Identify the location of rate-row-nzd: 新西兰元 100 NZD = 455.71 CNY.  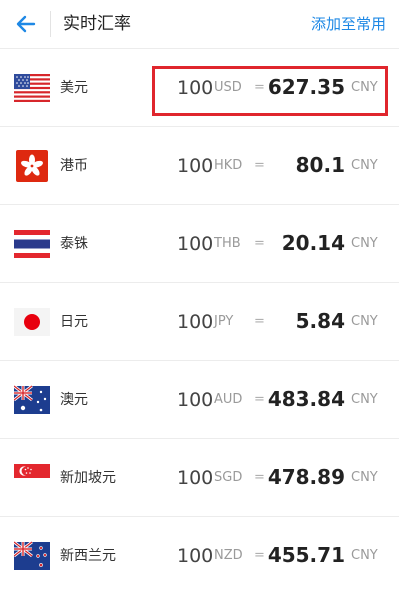
(199, 556).